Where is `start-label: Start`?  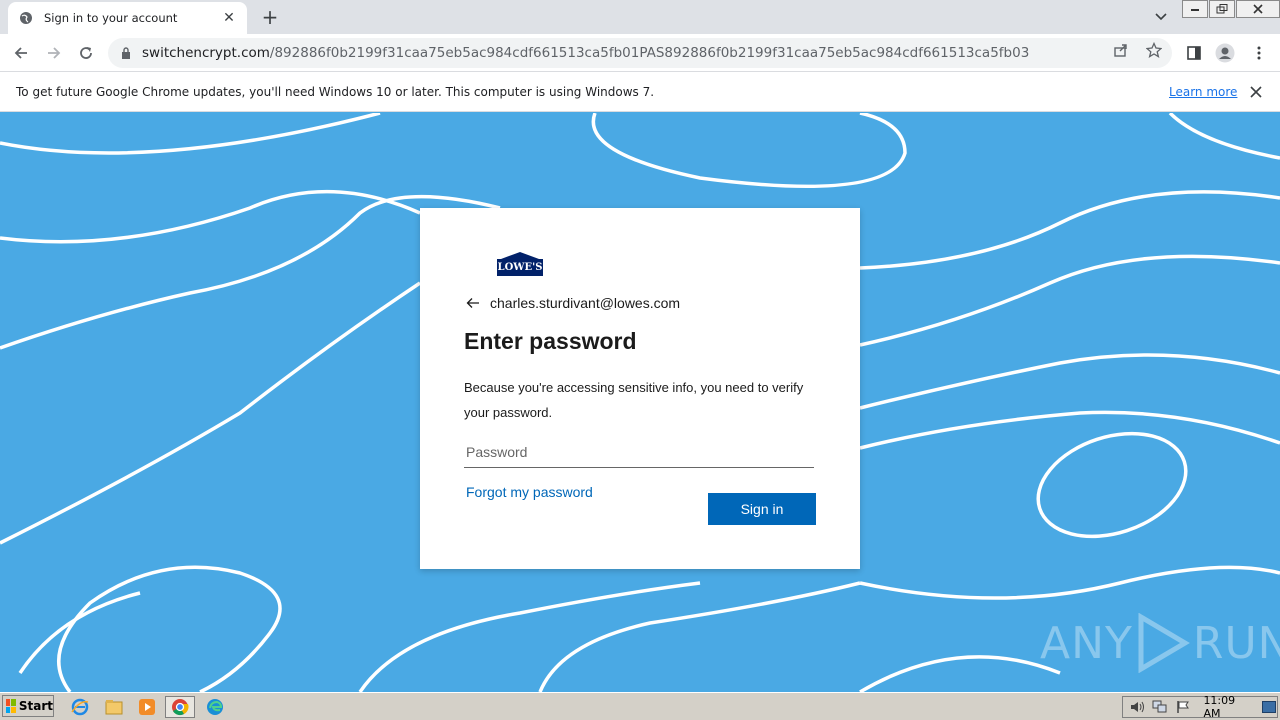 start-label: Start is located at coordinates (35, 706).